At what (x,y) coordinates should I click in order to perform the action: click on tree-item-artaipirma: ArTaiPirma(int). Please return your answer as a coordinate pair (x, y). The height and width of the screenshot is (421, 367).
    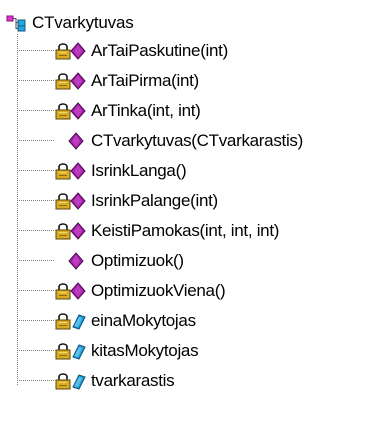
    Looking at the image, I should click on (183, 81).